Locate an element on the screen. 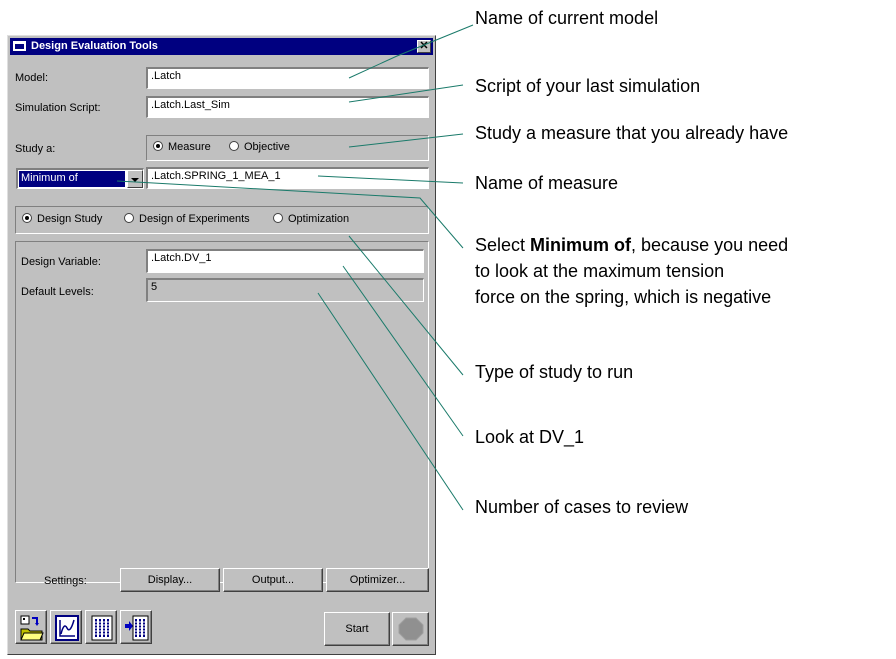 This screenshot has height=659, width=896. annotation-look-dv: Look at DV_1 is located at coordinates (530, 437).